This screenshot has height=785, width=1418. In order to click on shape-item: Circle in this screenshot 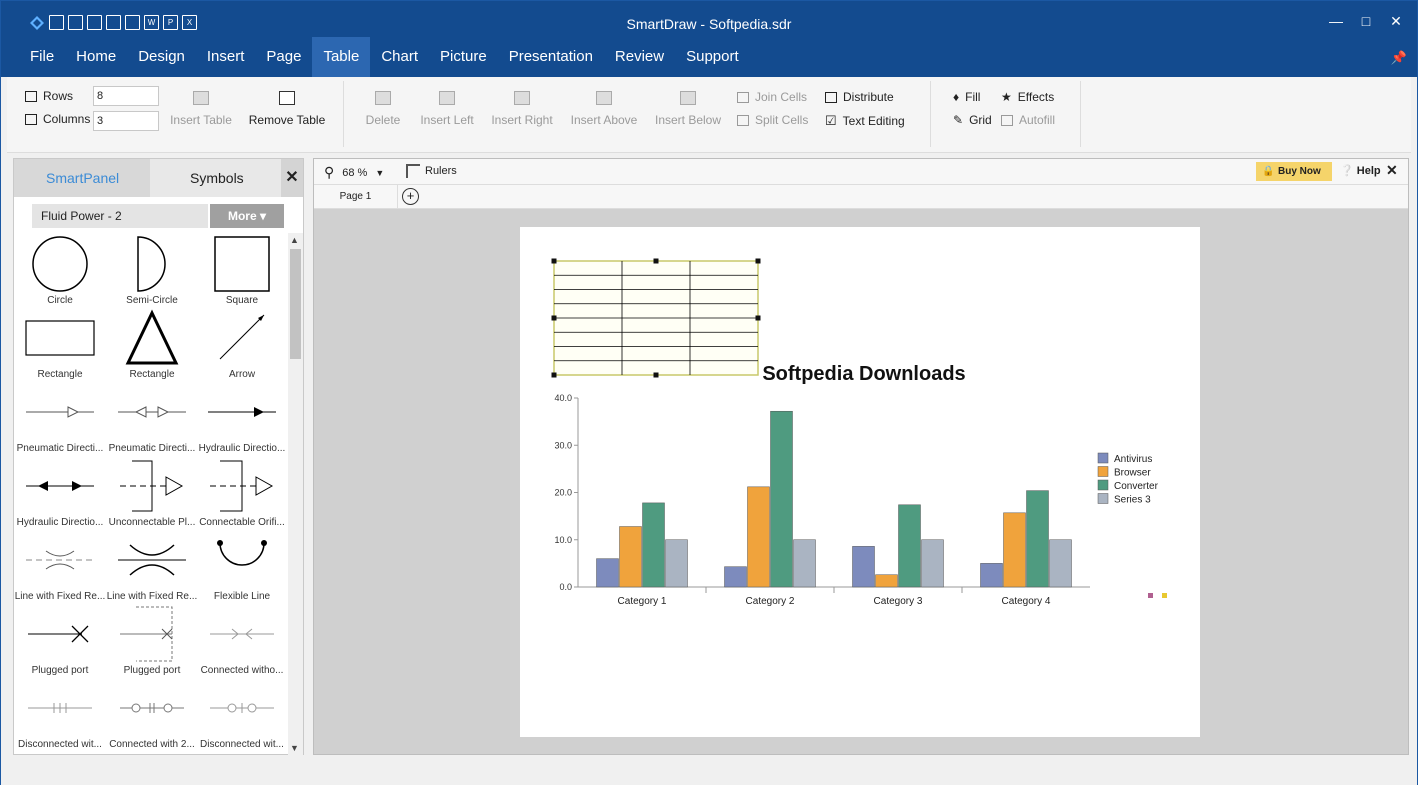, I will do `click(60, 270)`.